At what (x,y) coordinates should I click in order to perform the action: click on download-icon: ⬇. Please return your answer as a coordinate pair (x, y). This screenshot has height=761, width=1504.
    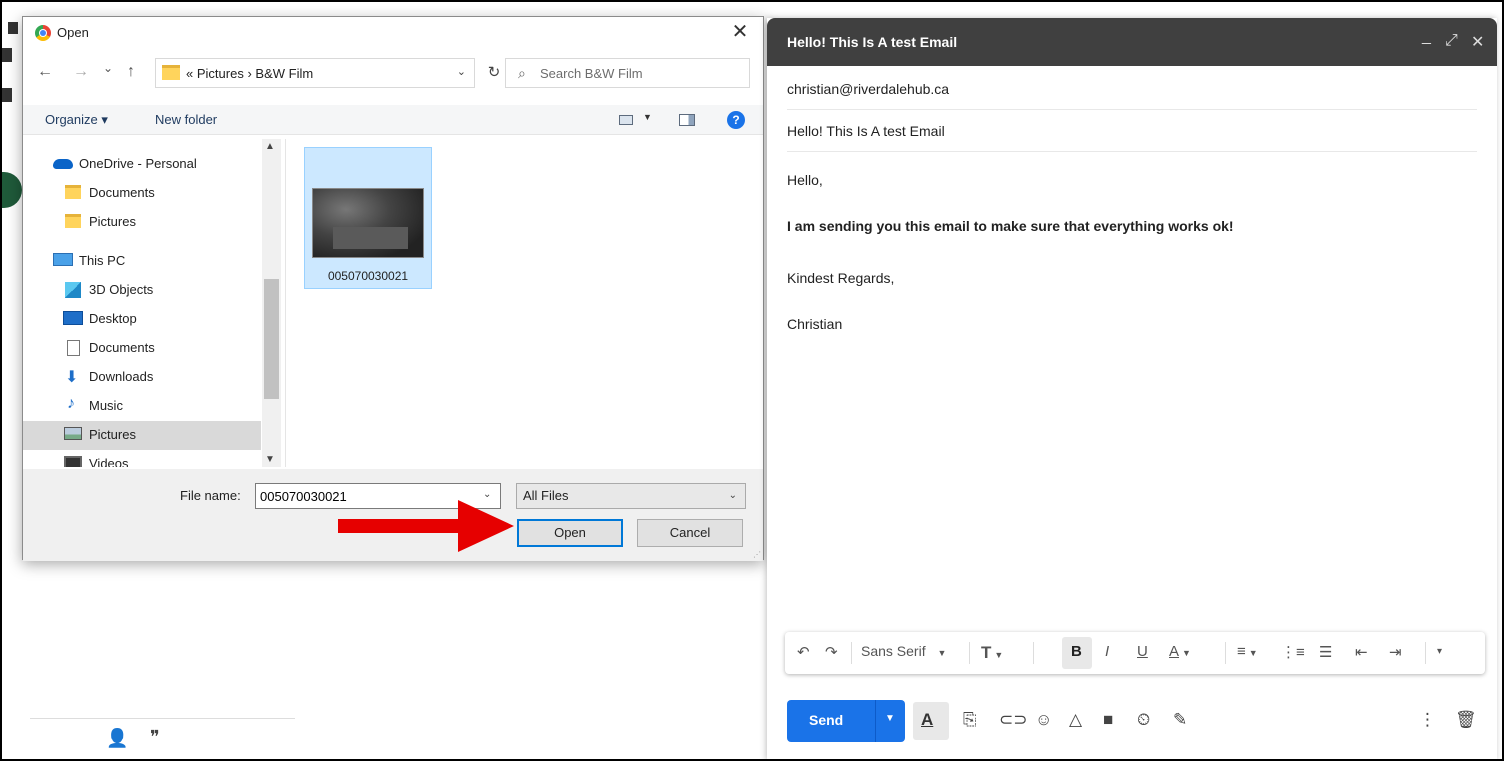
    Looking at the image, I should click on (72, 377).